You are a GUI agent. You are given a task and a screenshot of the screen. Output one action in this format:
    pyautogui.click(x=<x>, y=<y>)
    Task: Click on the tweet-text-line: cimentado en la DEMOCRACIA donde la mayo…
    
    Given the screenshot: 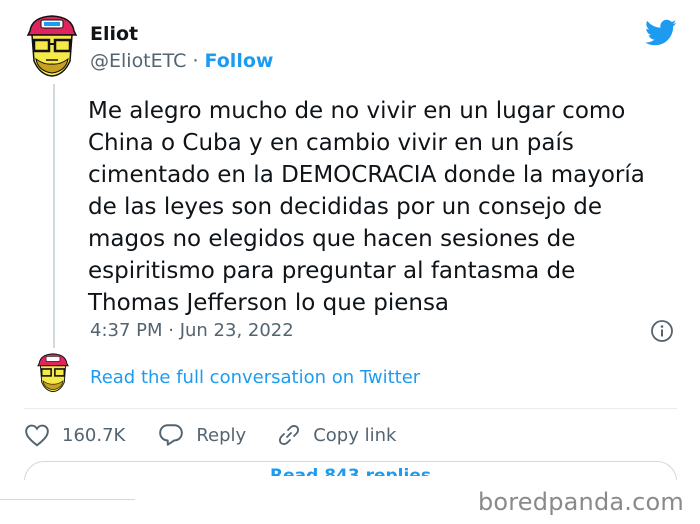 What is the action you would take?
    pyautogui.click(x=366, y=175)
    